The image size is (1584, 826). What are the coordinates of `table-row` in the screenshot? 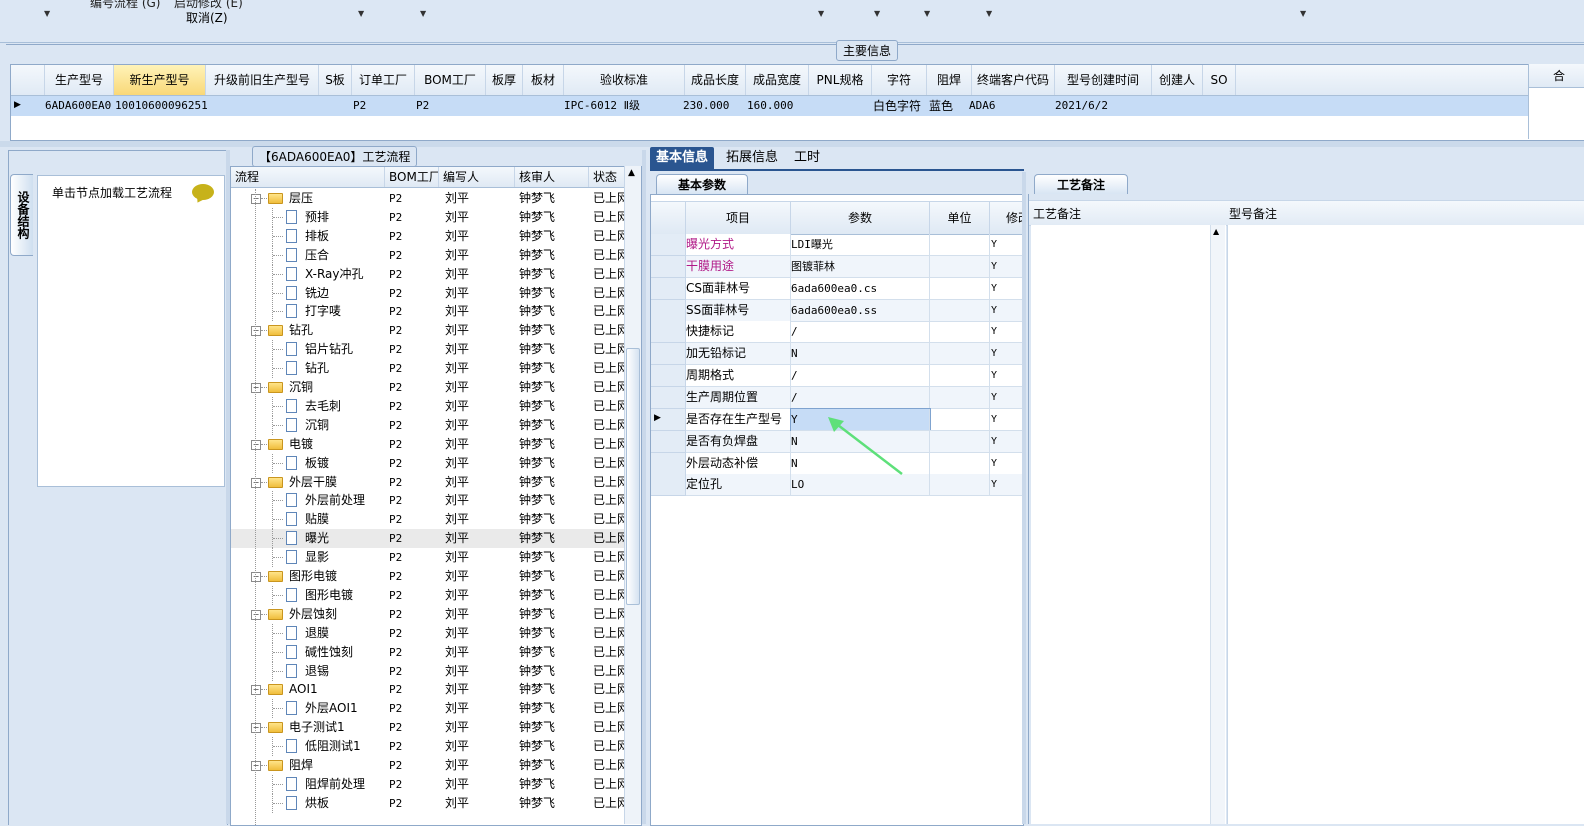 It's located at (797, 106).